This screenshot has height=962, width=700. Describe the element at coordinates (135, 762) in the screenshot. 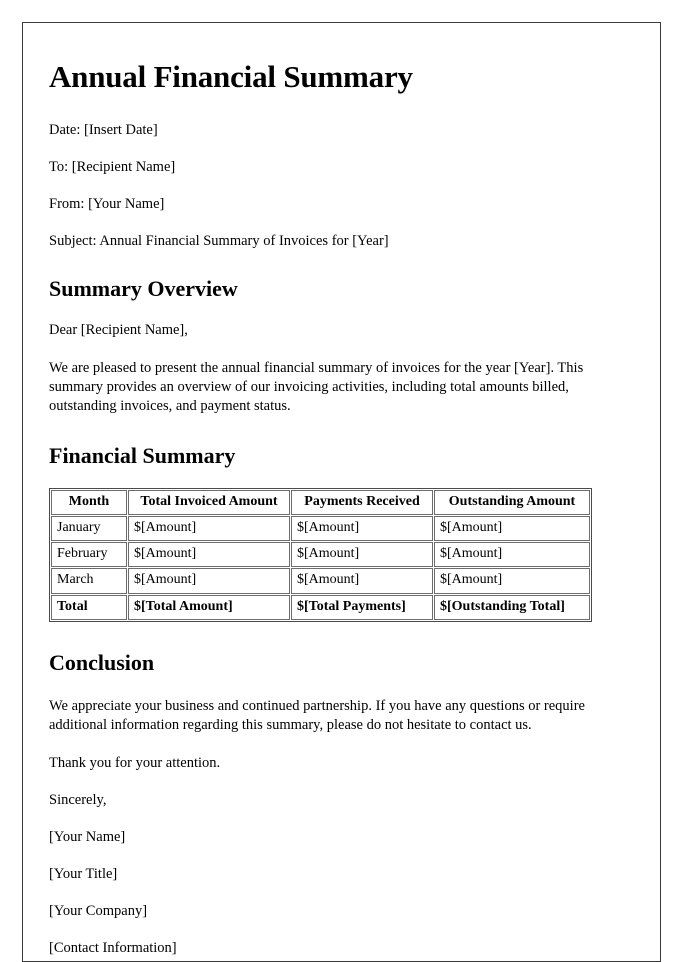

I see `thank-you-line: Thank you for your attention.` at that location.